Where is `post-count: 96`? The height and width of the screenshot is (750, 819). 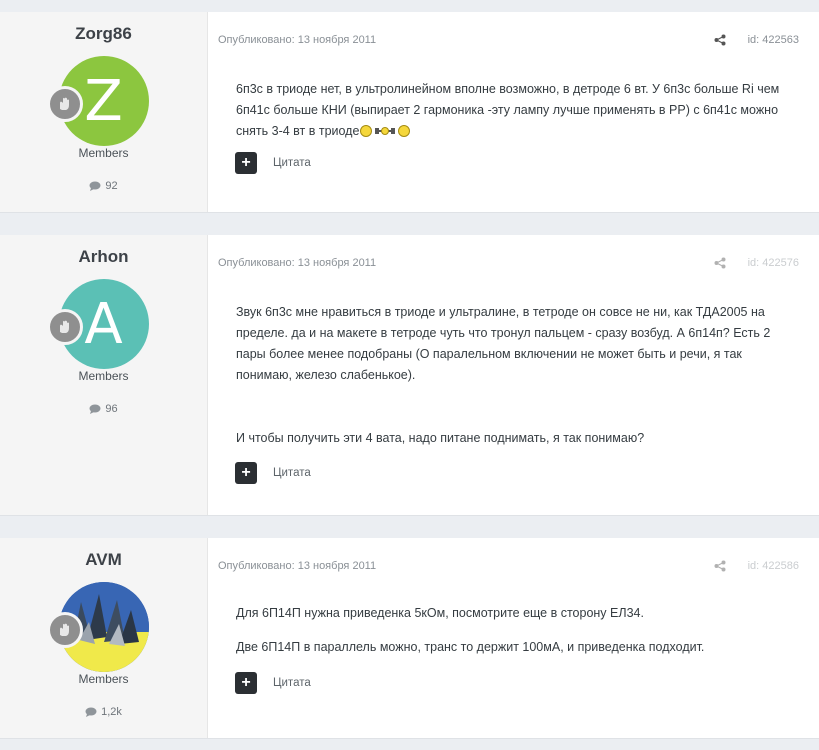 post-count: 96 is located at coordinates (103, 409).